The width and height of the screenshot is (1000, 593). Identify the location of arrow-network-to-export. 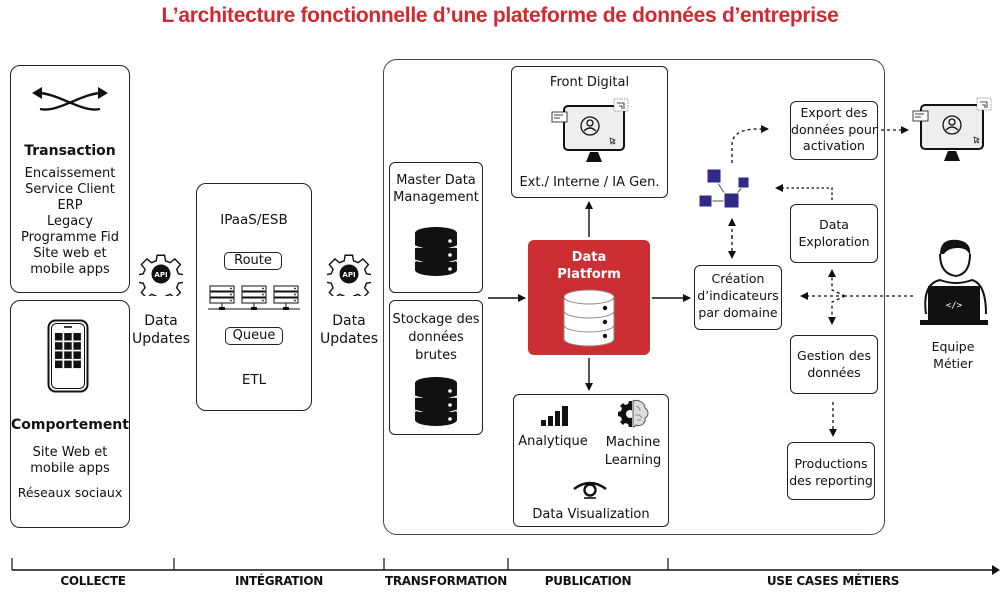
(750, 144).